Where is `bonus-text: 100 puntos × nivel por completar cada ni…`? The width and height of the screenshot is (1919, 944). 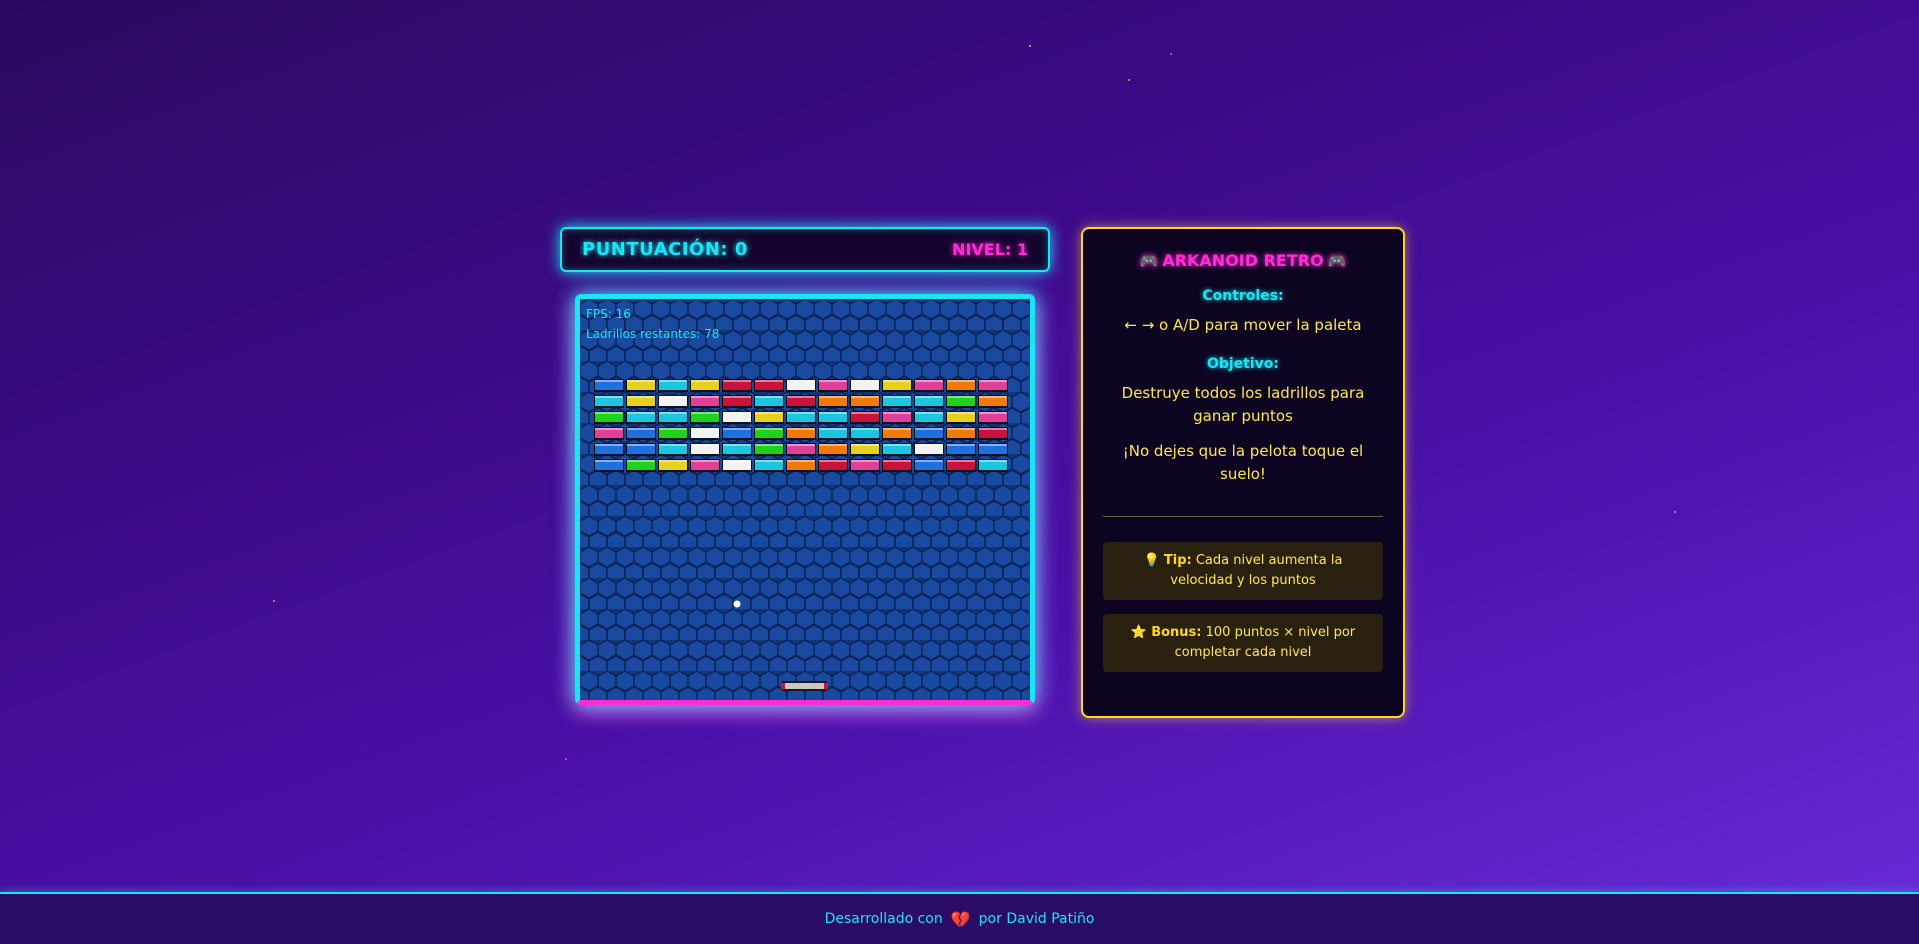
bonus-text: 100 puntos × nivel por completar cada ni… is located at coordinates (1265, 642).